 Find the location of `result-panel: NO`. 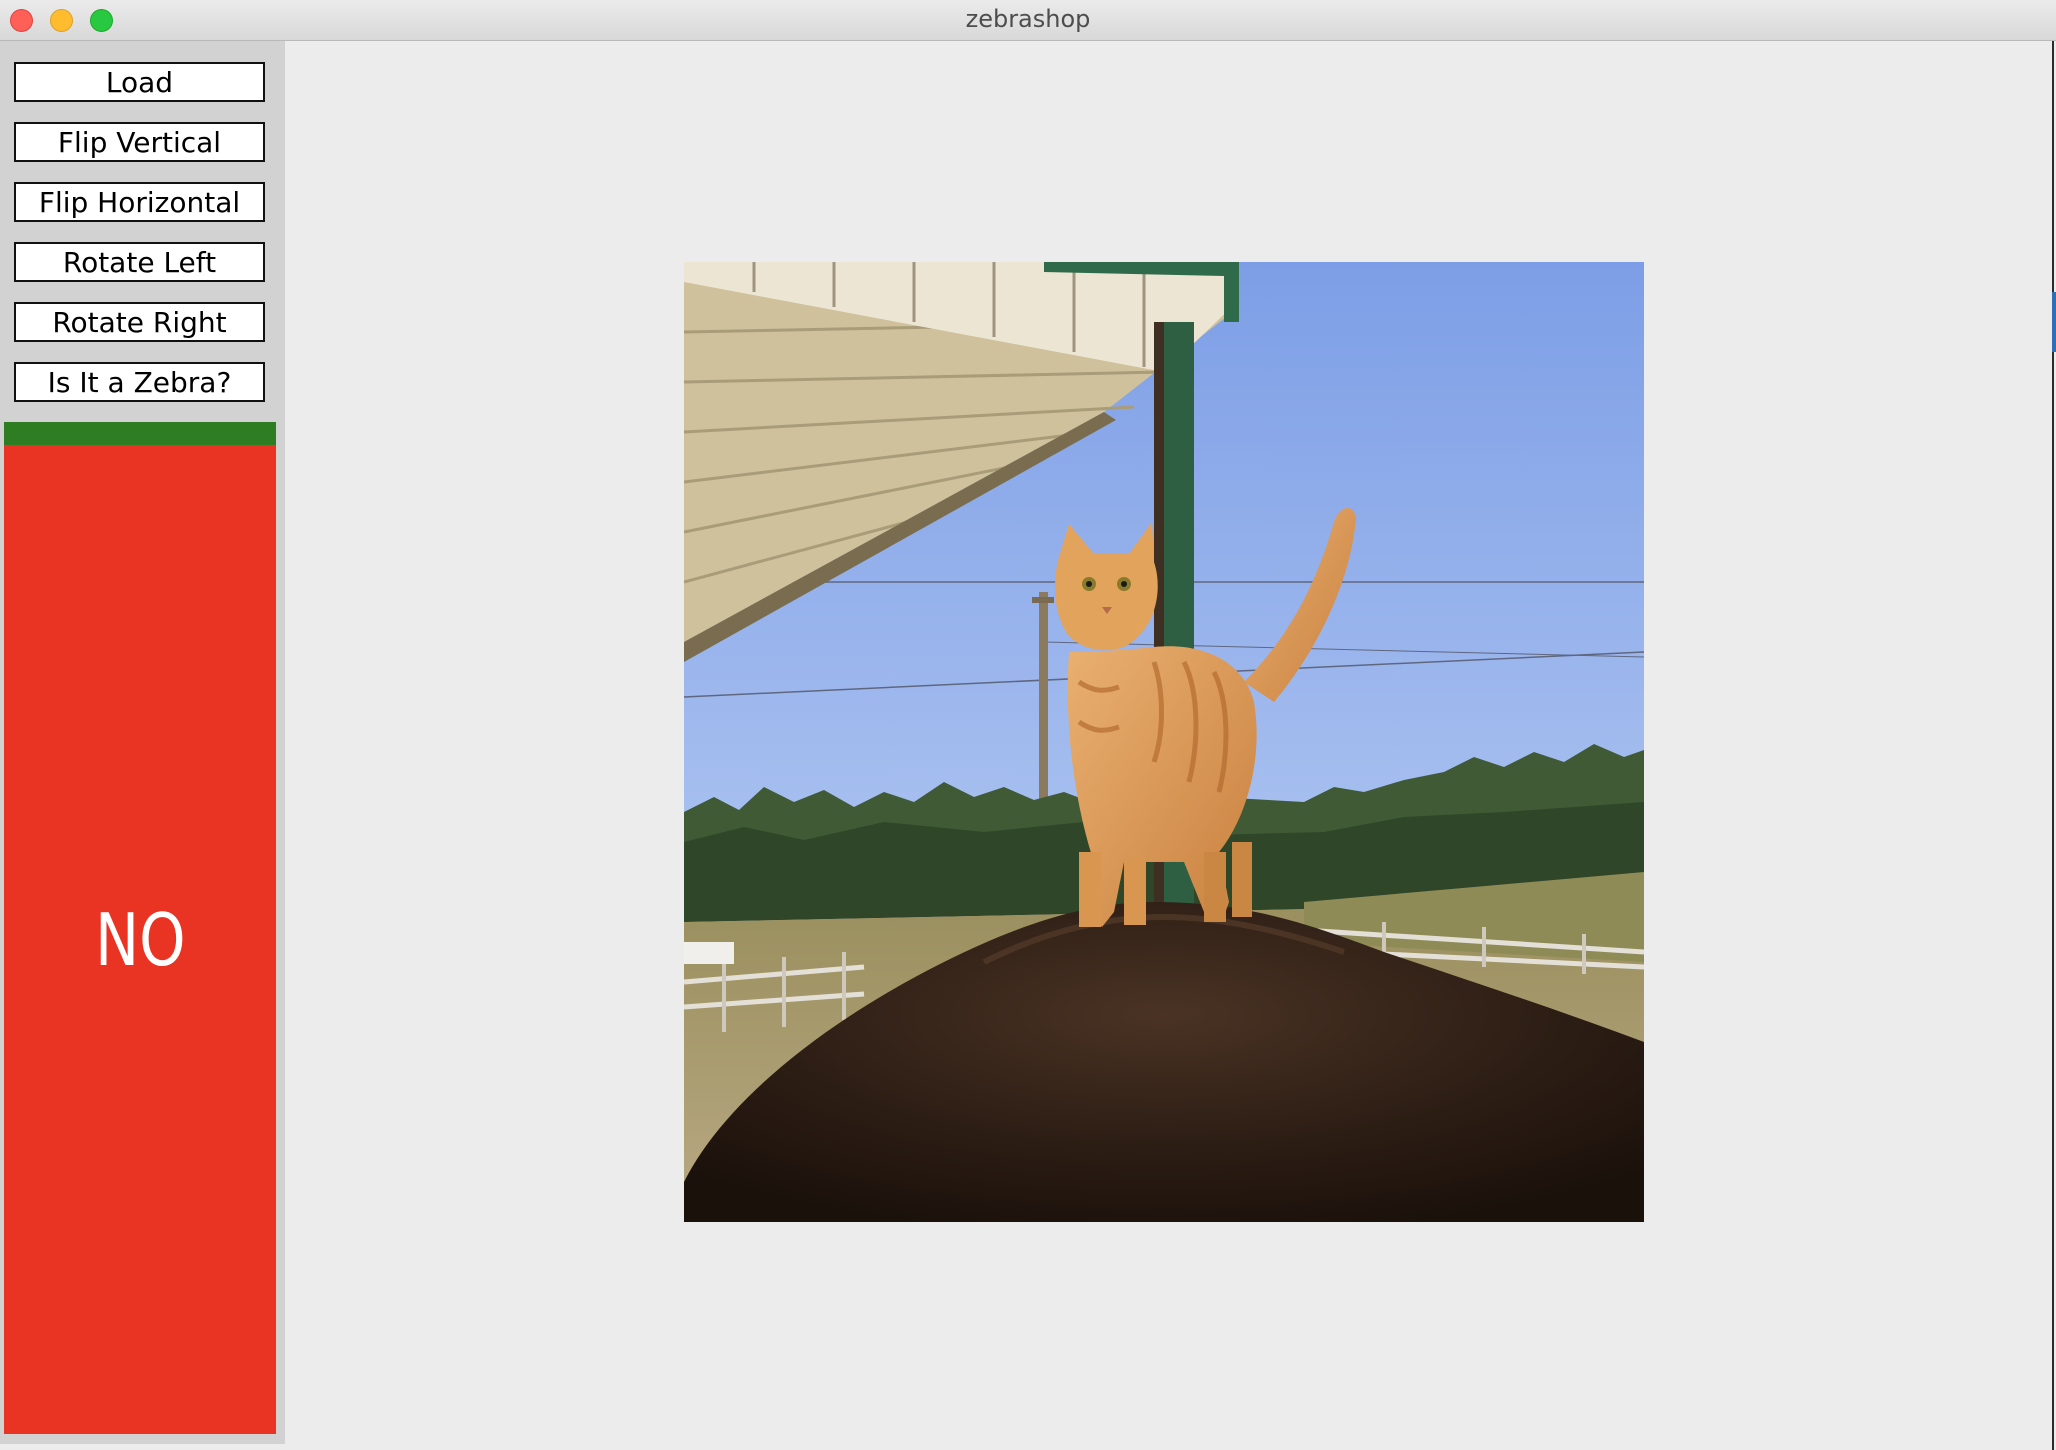

result-panel: NO is located at coordinates (140, 939).